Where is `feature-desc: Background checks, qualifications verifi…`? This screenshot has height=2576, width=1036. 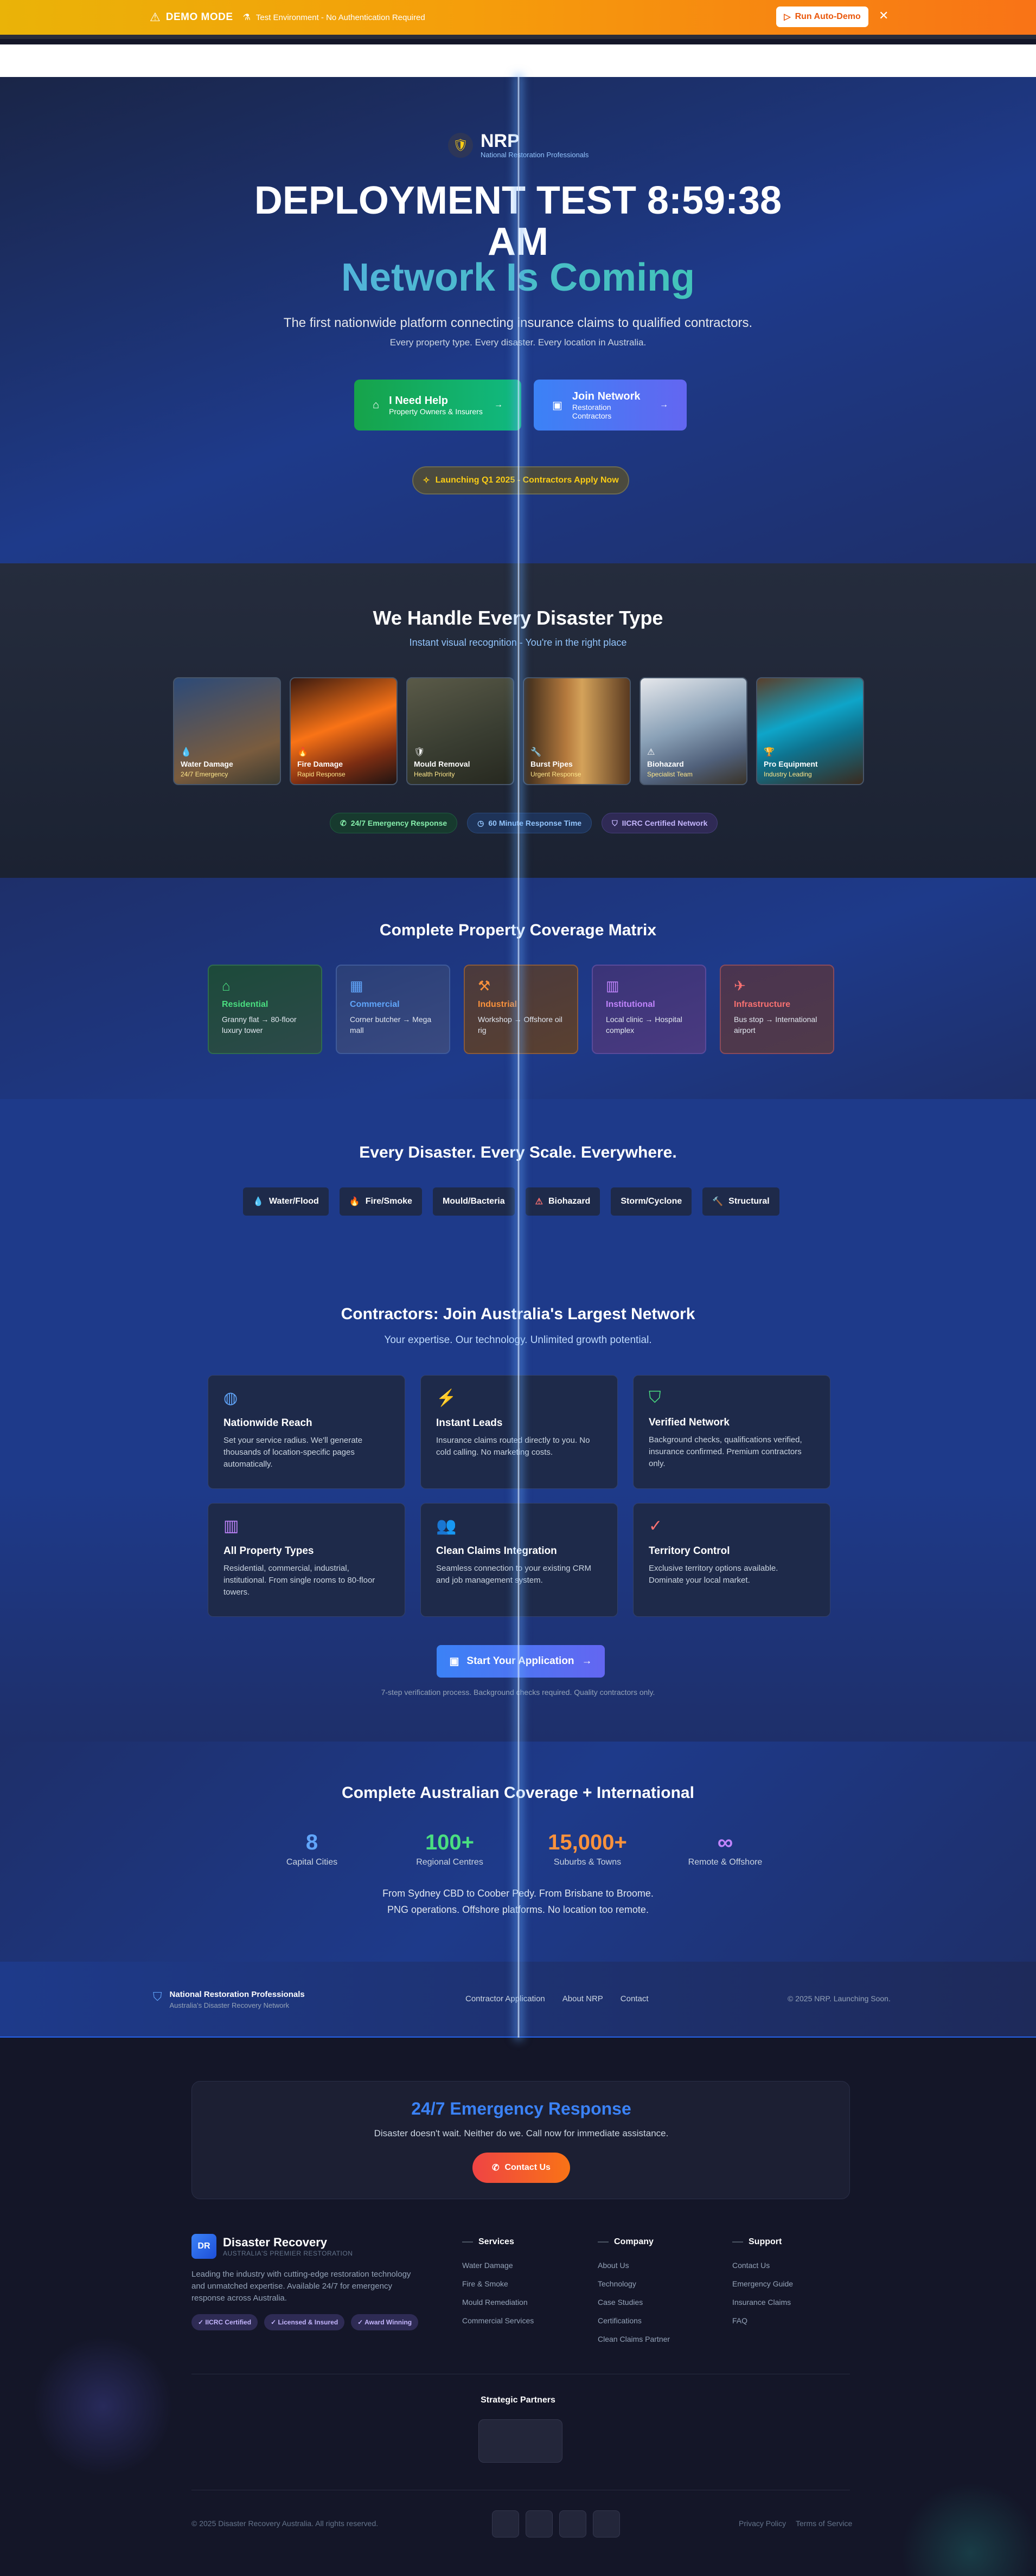
feature-desc: Background checks, qualifications verifi… is located at coordinates (725, 1451).